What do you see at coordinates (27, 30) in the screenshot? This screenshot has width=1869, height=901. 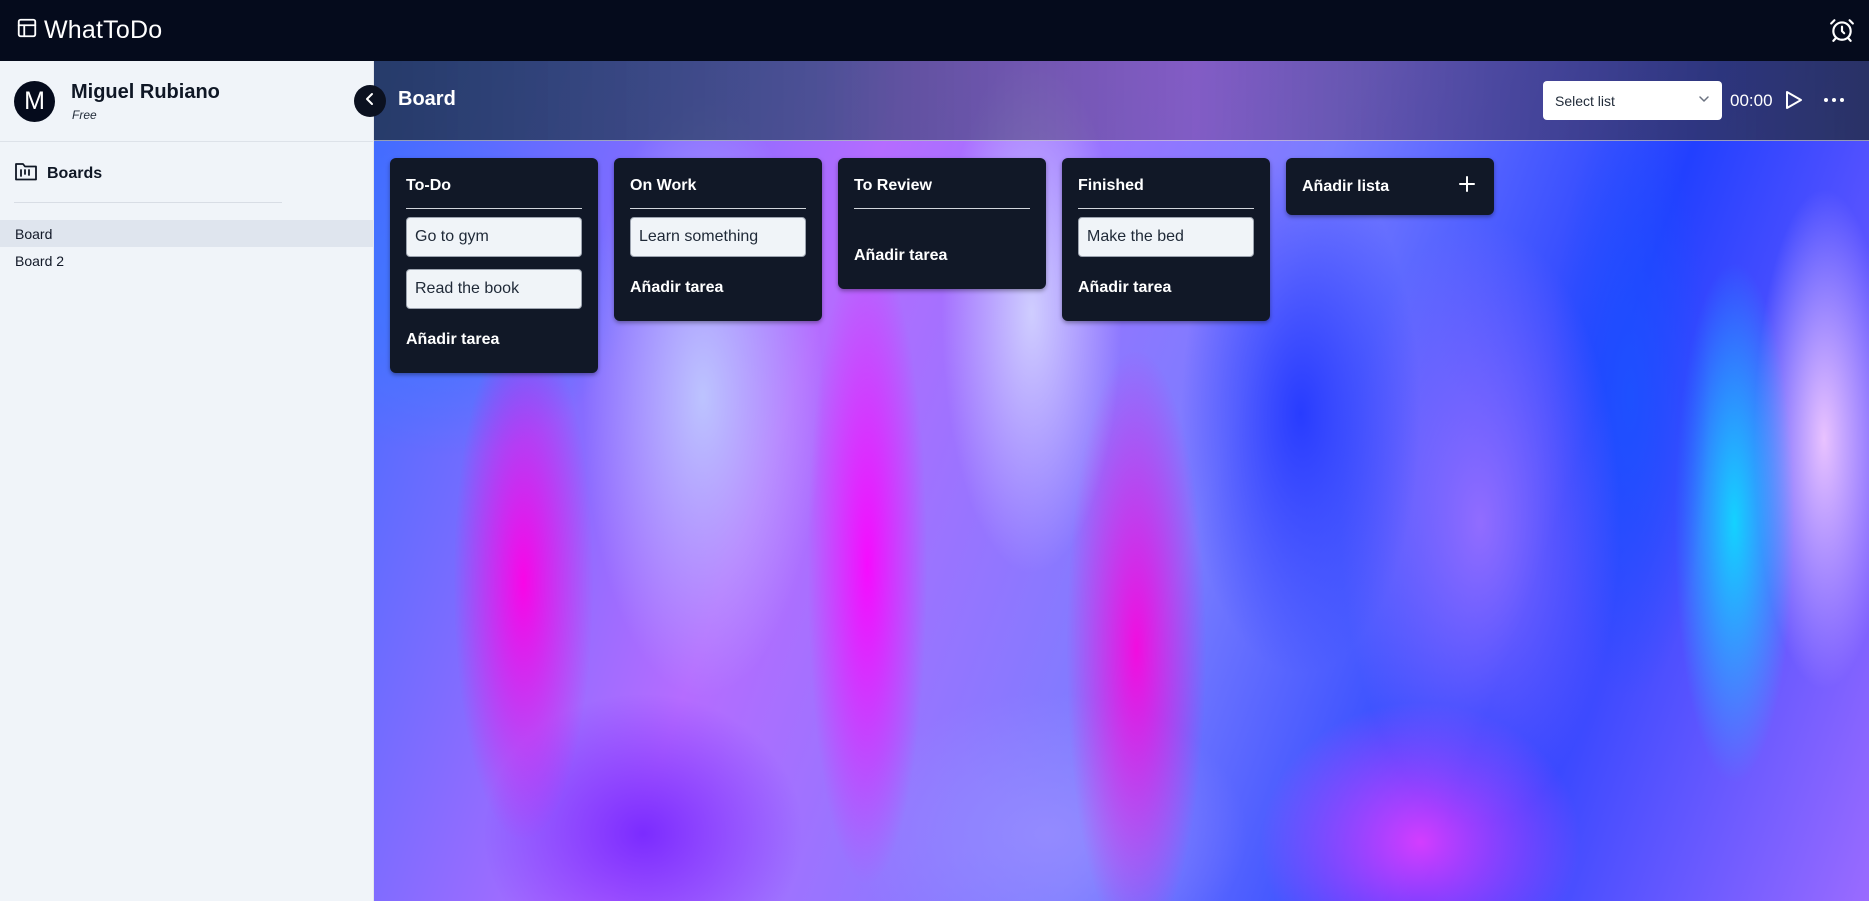 I see `layout-table-icon` at bounding box center [27, 30].